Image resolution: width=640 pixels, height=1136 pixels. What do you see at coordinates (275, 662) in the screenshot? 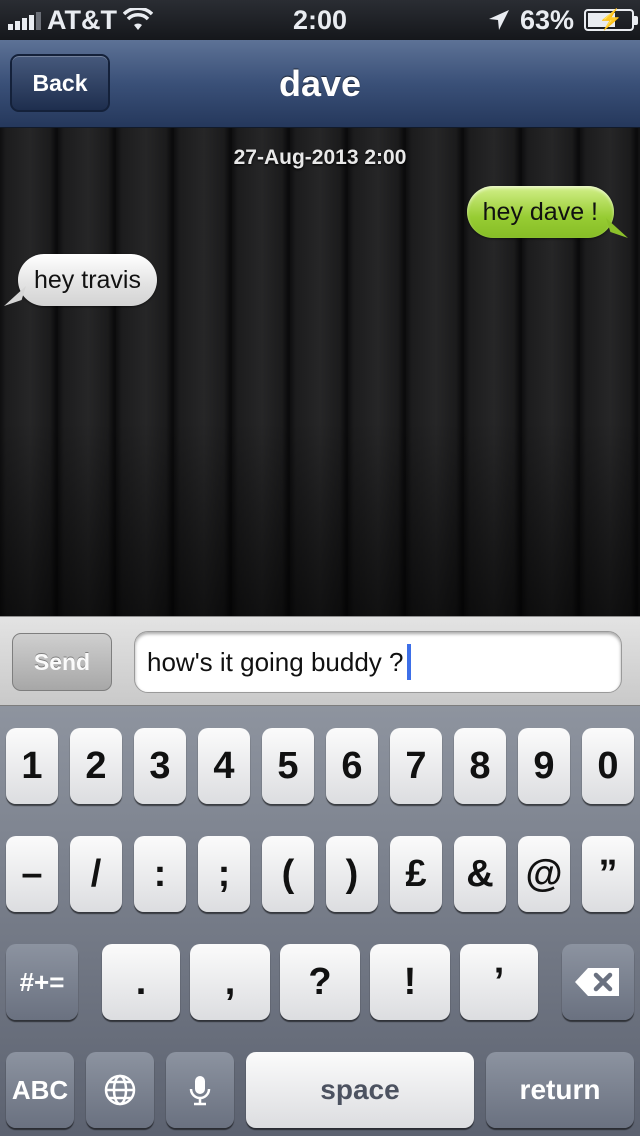
I see `message-input-value: how's it going buddy ?` at bounding box center [275, 662].